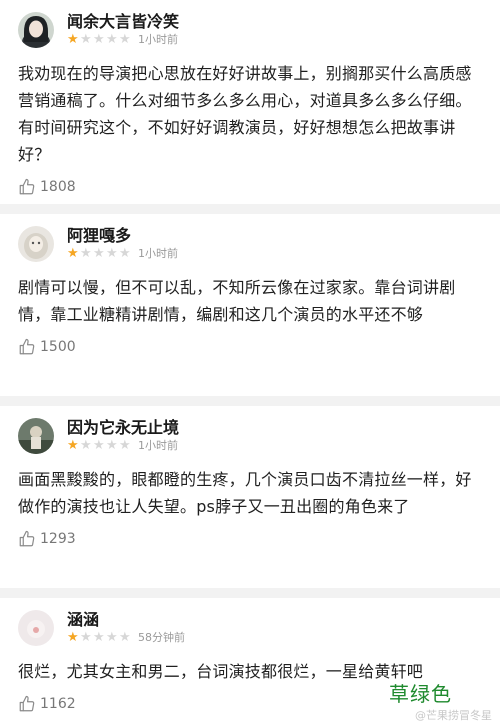  I want to click on rating-row: ★ ★ ★ ★ ★ 58分钟前, so click(126, 637).